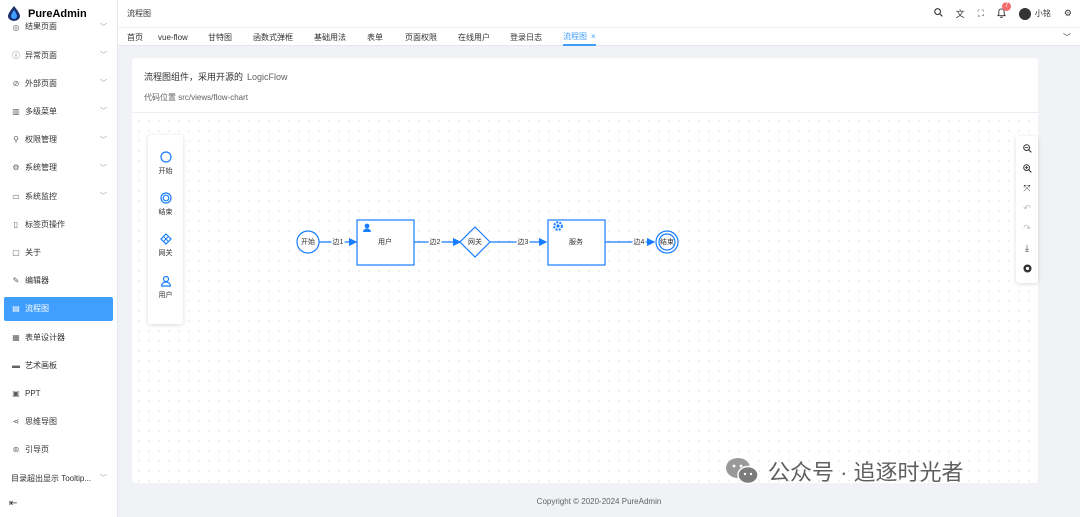  What do you see at coordinates (1068, 13) in the screenshot?
I see `gear-icon: ⚙` at bounding box center [1068, 13].